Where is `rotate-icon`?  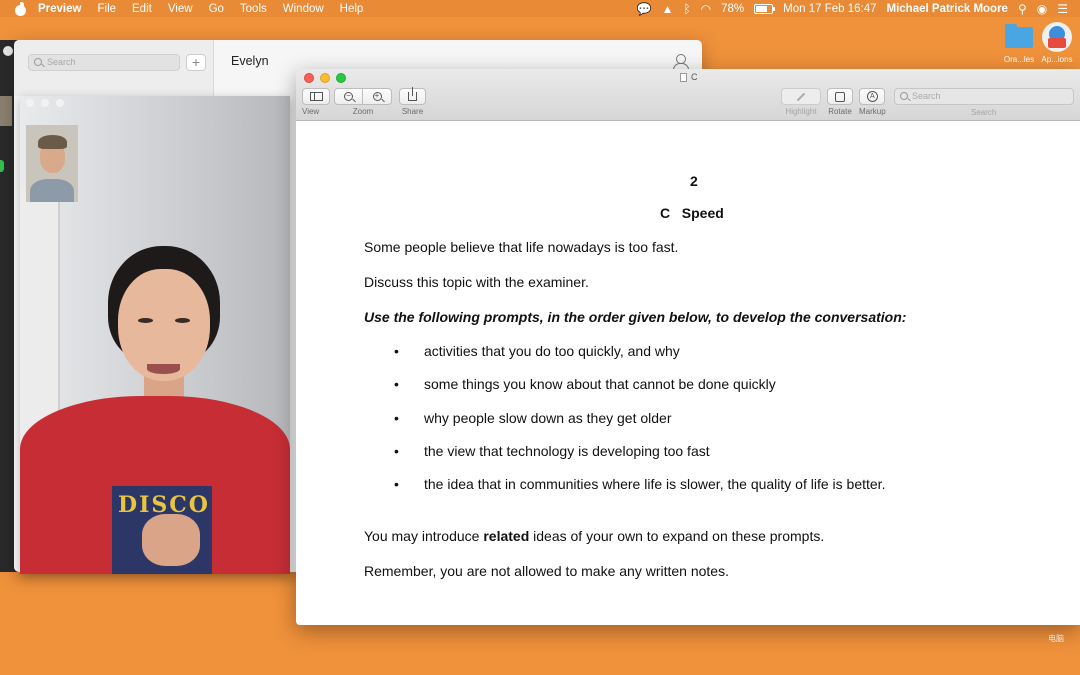
rotate-icon is located at coordinates (840, 96).